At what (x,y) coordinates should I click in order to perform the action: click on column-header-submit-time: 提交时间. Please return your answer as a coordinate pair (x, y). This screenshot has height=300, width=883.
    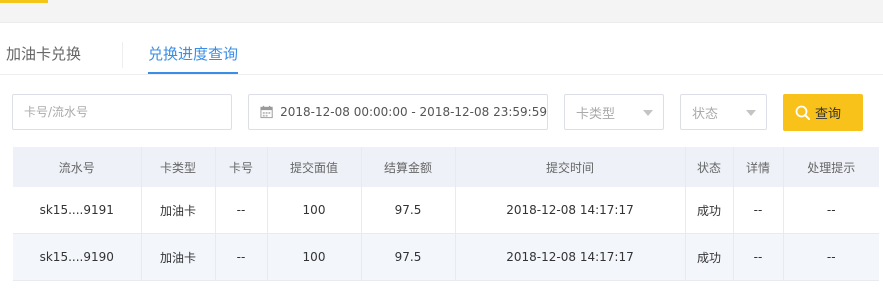
    Looking at the image, I should click on (570, 167).